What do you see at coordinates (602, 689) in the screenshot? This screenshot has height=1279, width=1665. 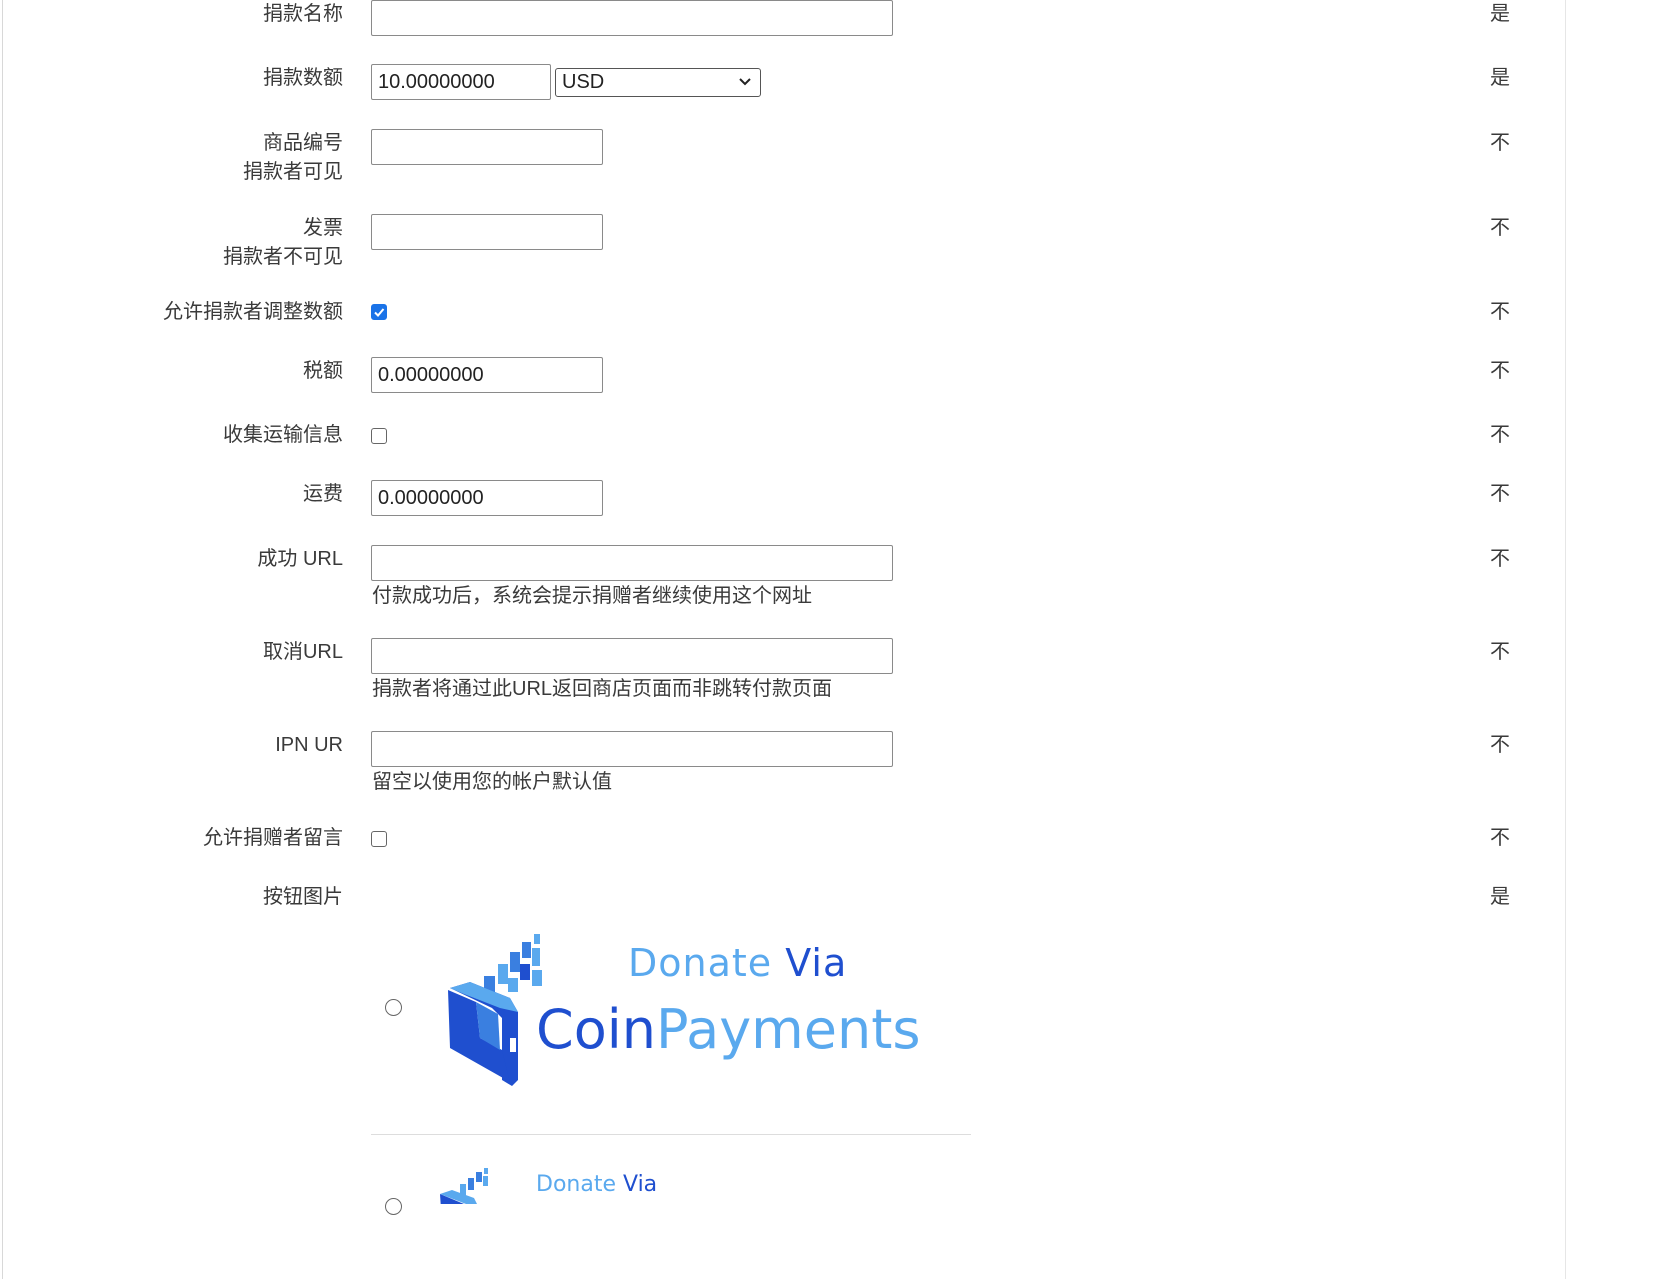 I see `cancel-url-help: 捐款者将通过此URL返回商店页面而非跳转付款页面` at bounding box center [602, 689].